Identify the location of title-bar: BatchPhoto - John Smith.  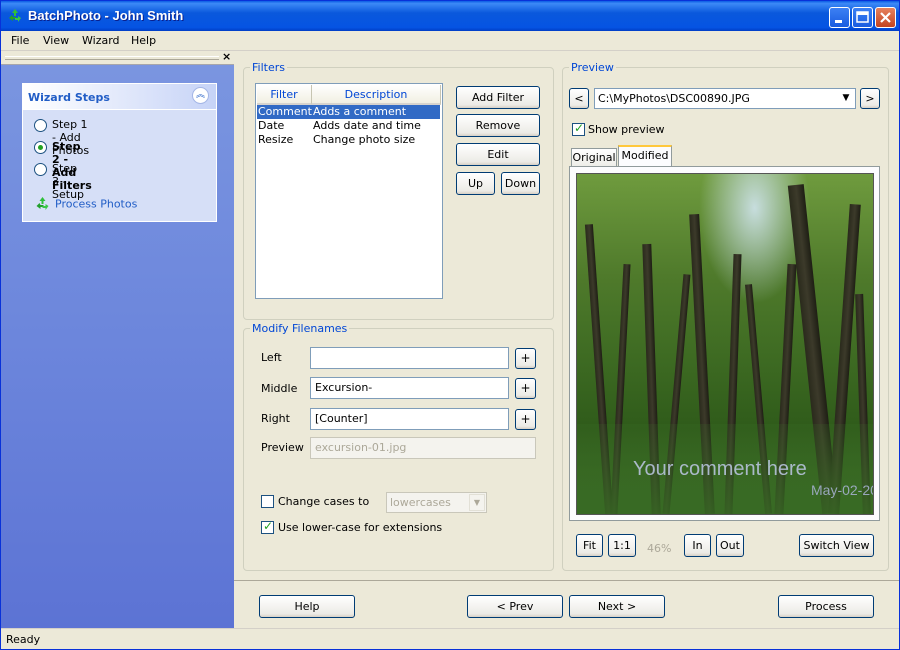
(450, 16).